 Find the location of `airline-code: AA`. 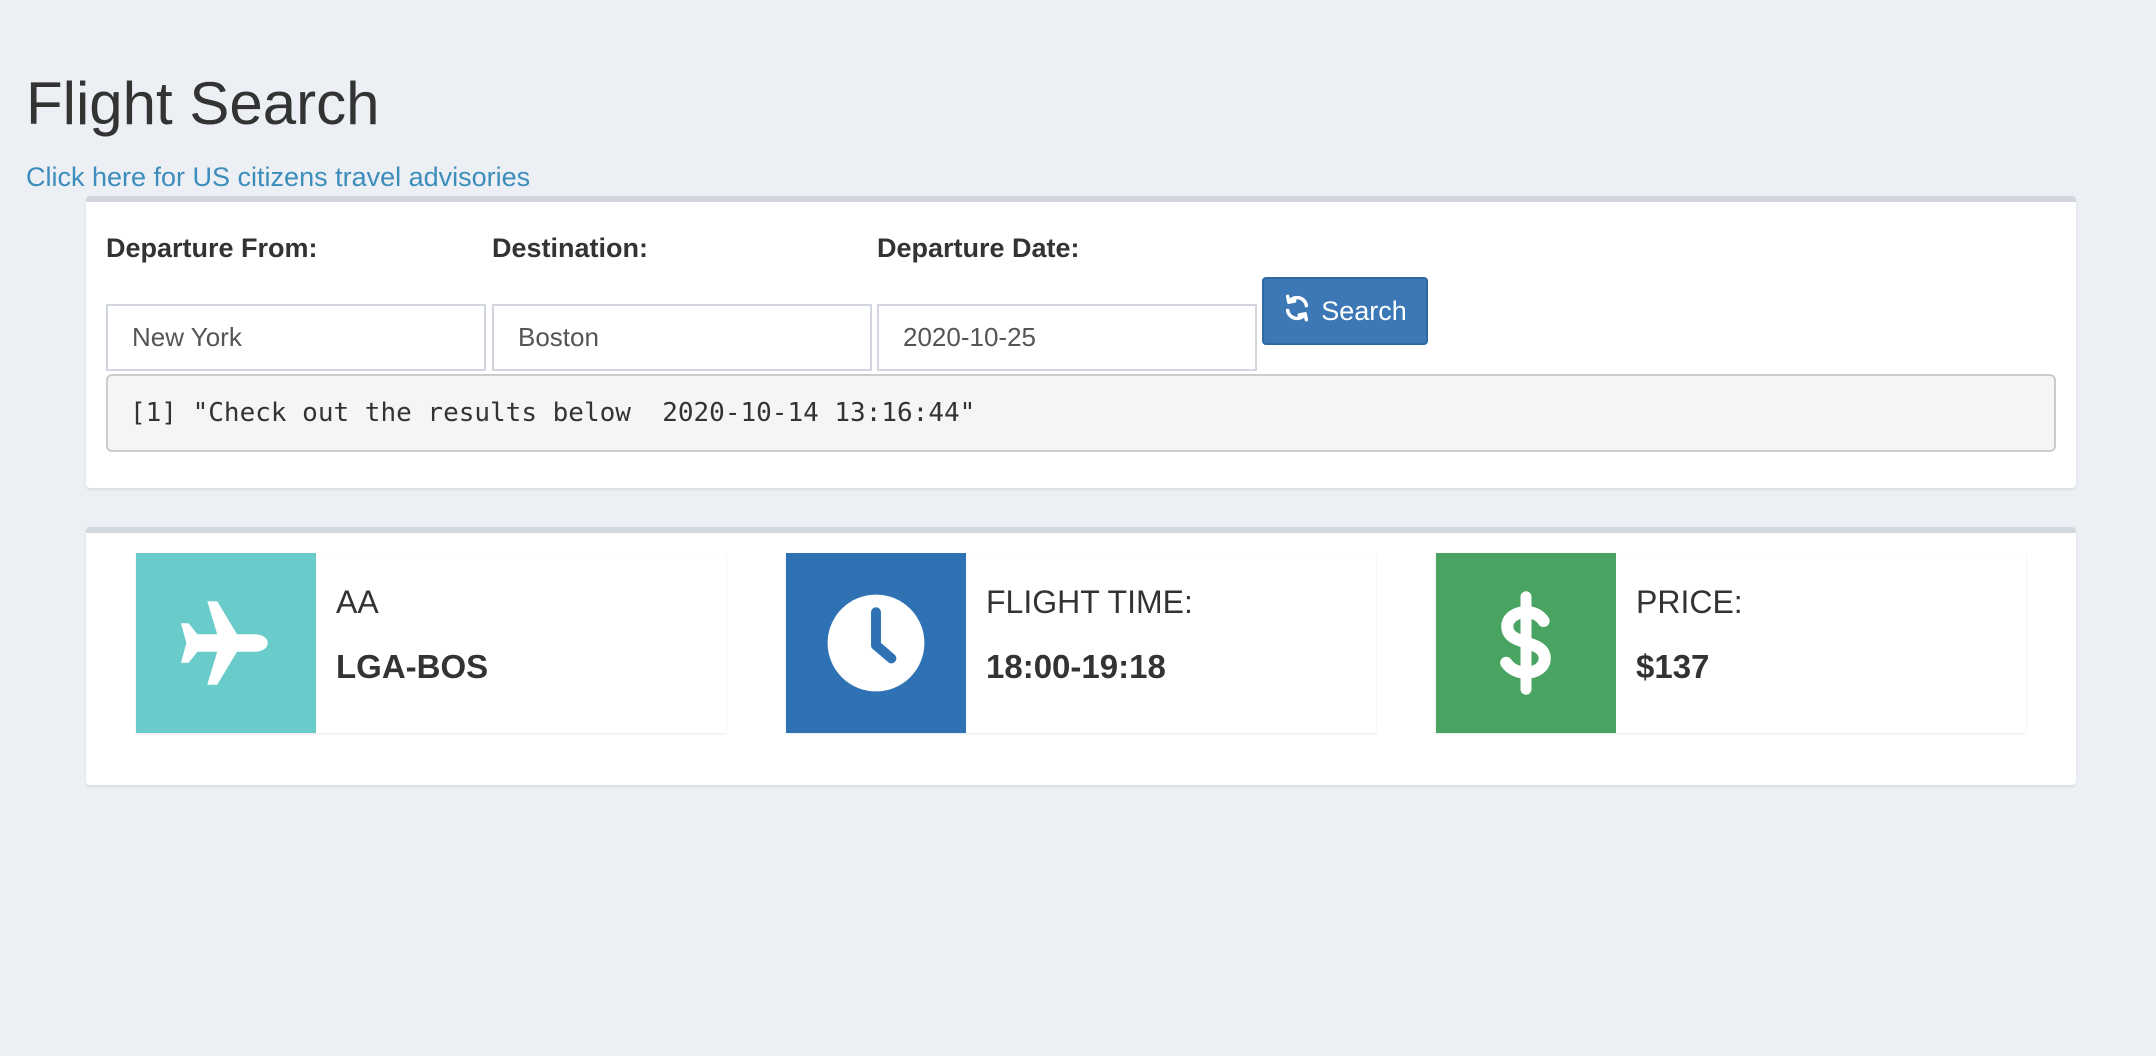

airline-code: AA is located at coordinates (357, 602).